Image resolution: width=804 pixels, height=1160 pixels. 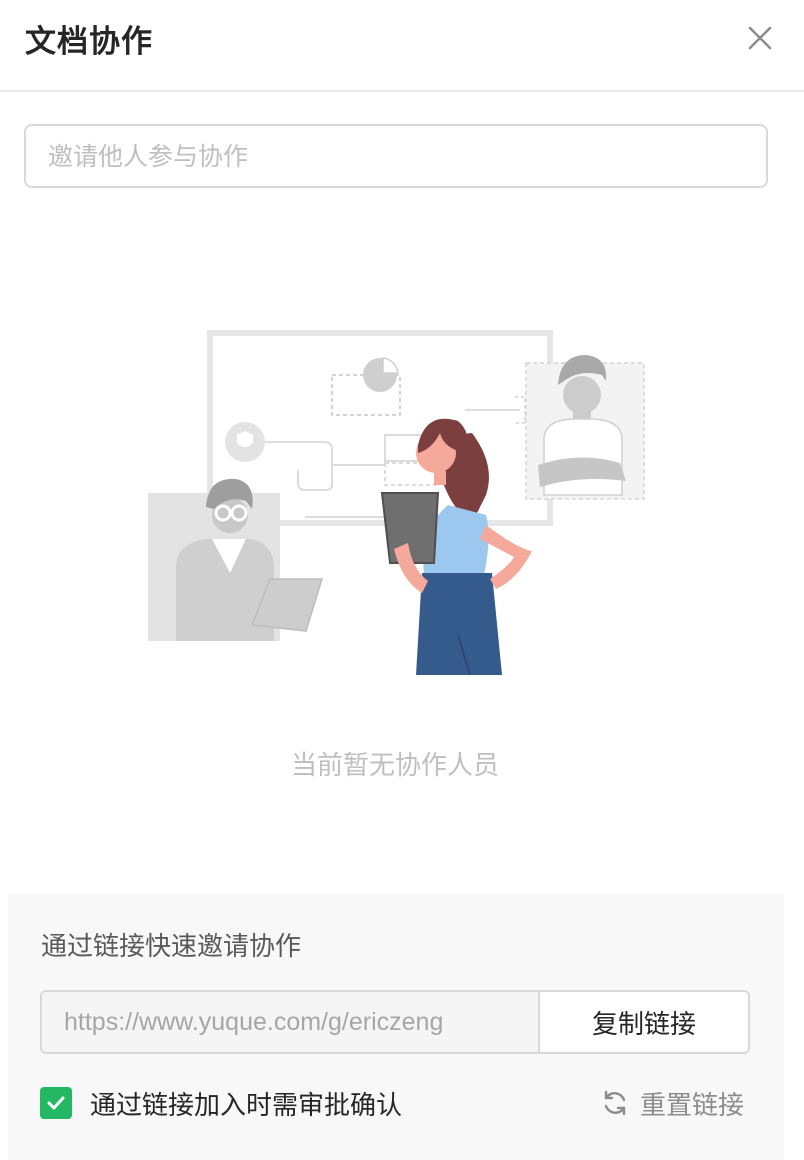 I want to click on approval-checkbox-row: 通过链接加入时需审批确认, so click(x=221, y=1103).